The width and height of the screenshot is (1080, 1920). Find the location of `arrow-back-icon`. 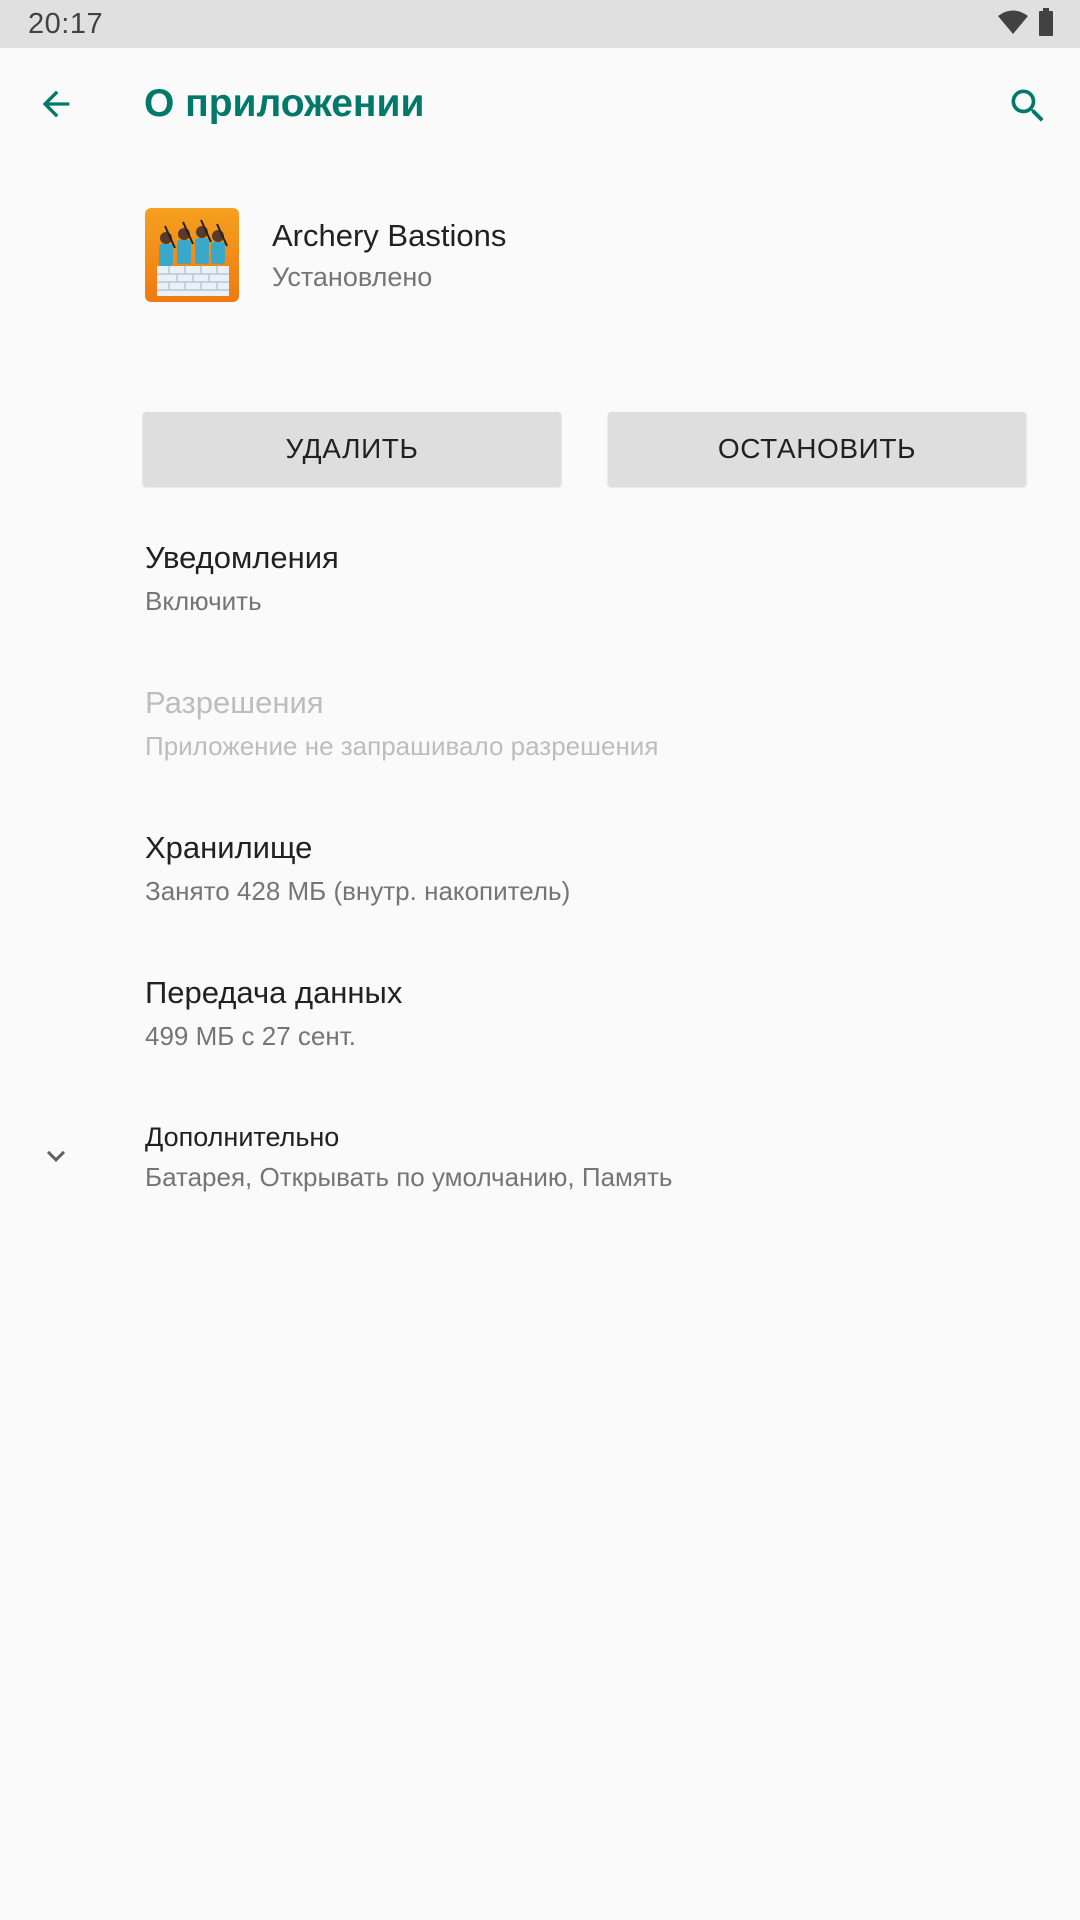

arrow-back-icon is located at coordinates (56, 106).